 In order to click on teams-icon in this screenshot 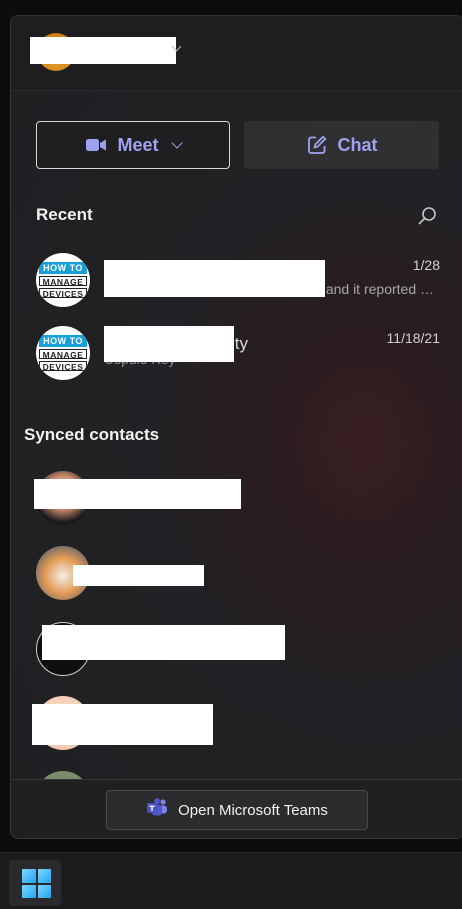, I will do `click(157, 810)`.